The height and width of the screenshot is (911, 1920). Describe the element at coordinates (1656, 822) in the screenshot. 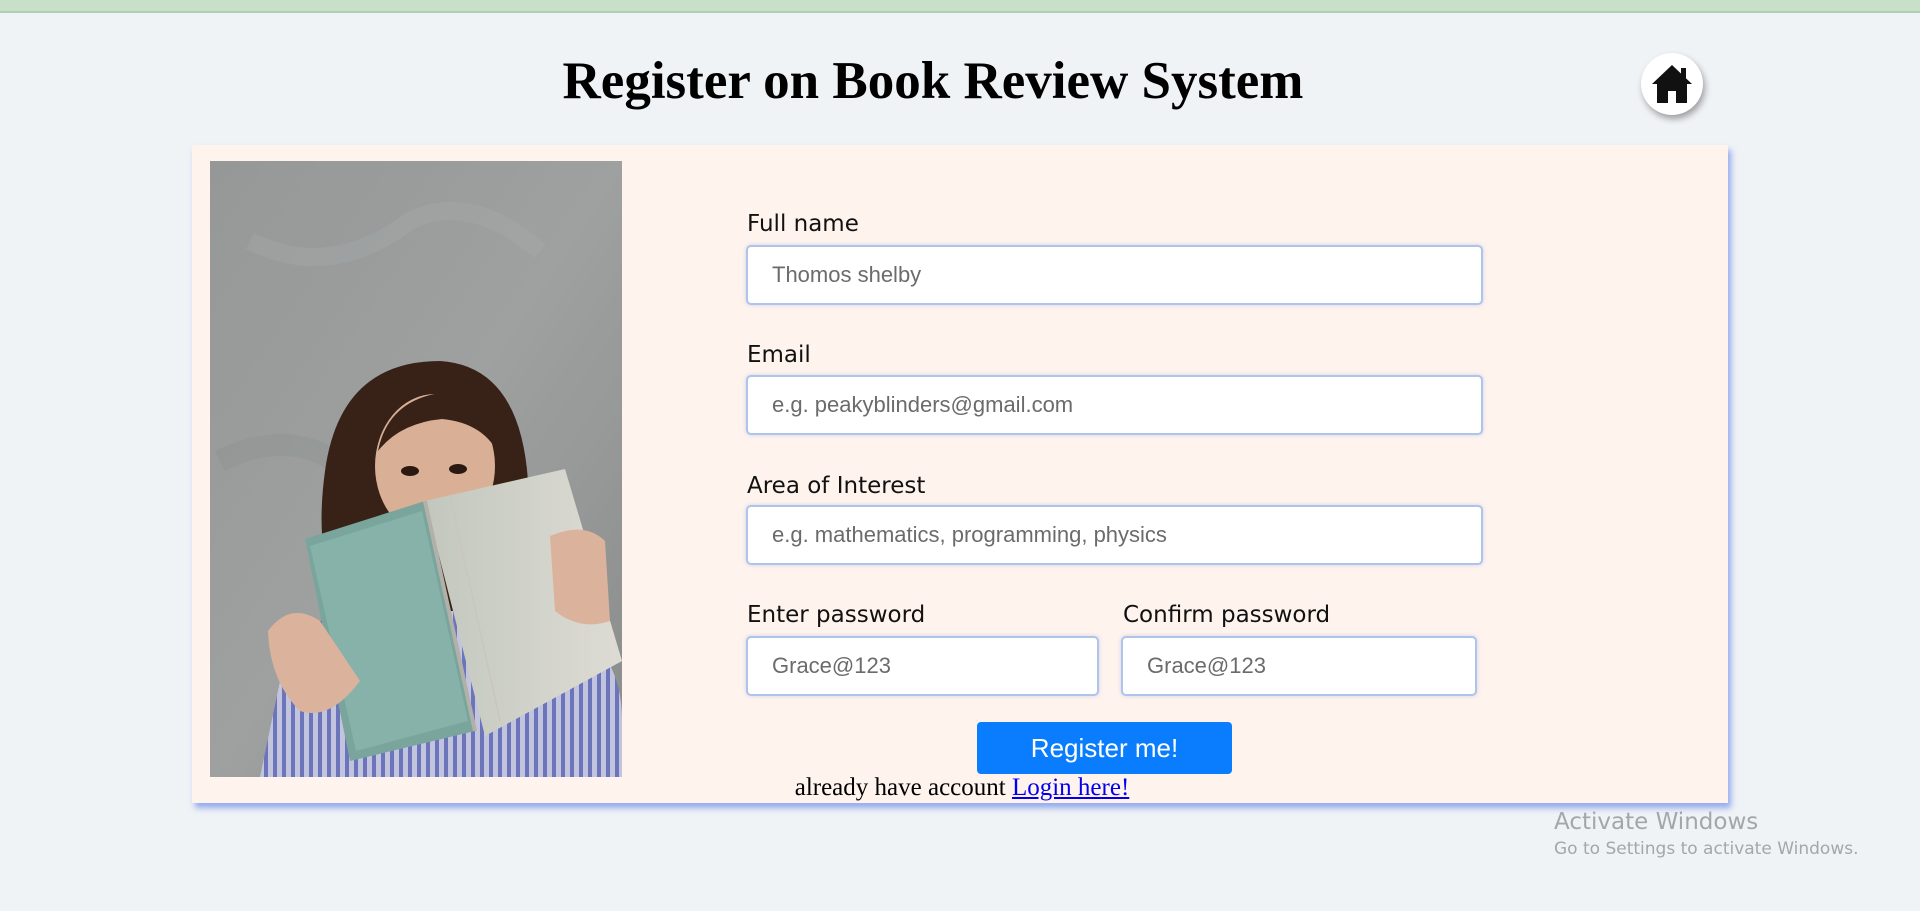

I see `watermark-title: Activate Windows` at that location.